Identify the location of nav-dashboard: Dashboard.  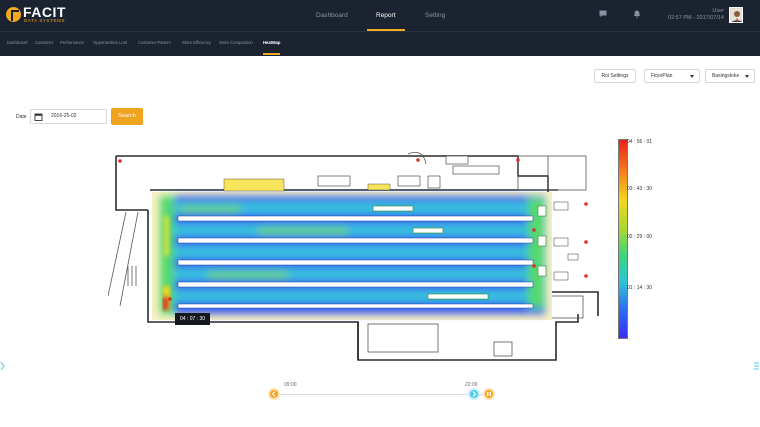
(332, 15).